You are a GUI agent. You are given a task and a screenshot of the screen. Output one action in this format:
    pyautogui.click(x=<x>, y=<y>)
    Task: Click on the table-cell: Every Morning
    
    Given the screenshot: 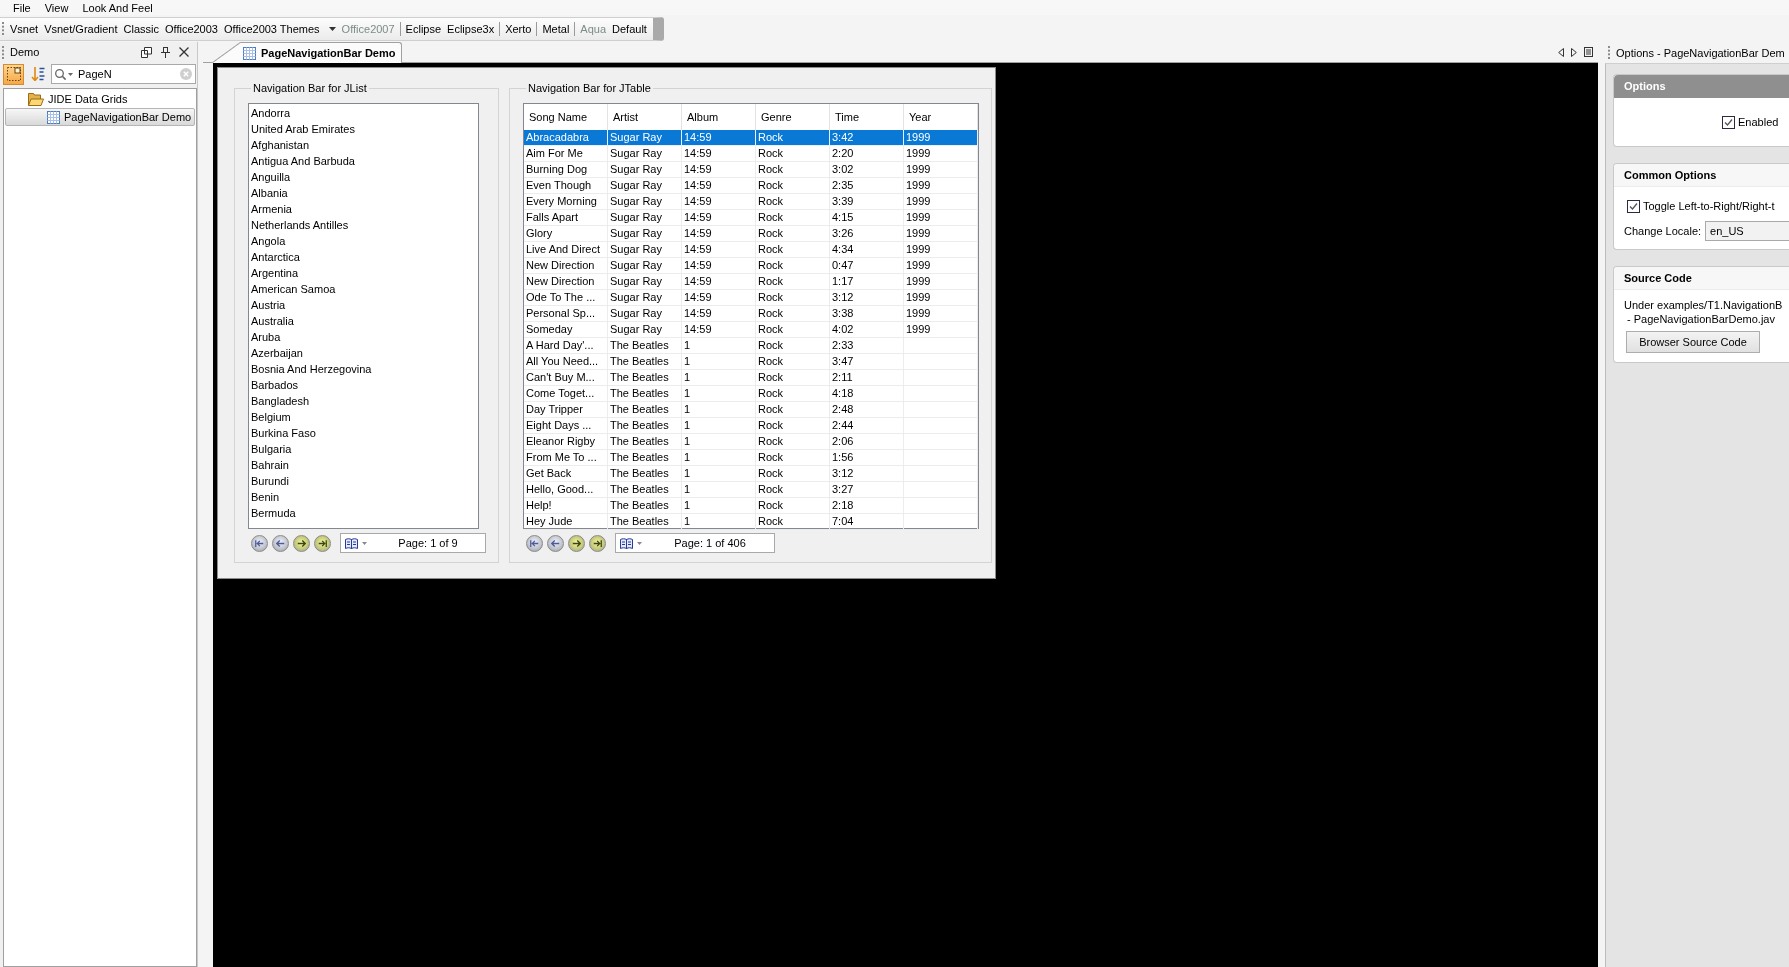 What is the action you would take?
    pyautogui.click(x=566, y=202)
    